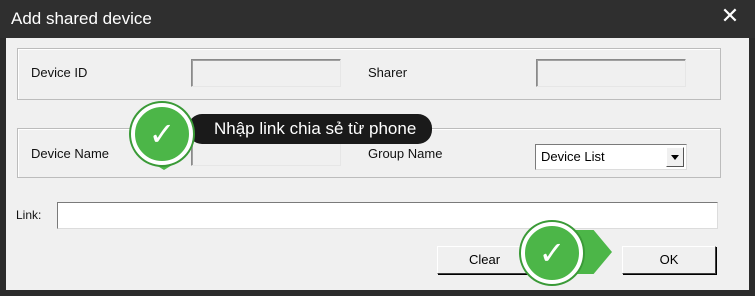 Image resolution: width=755 pixels, height=296 pixels. What do you see at coordinates (730, 16) in the screenshot?
I see `close-icon: ✕` at bounding box center [730, 16].